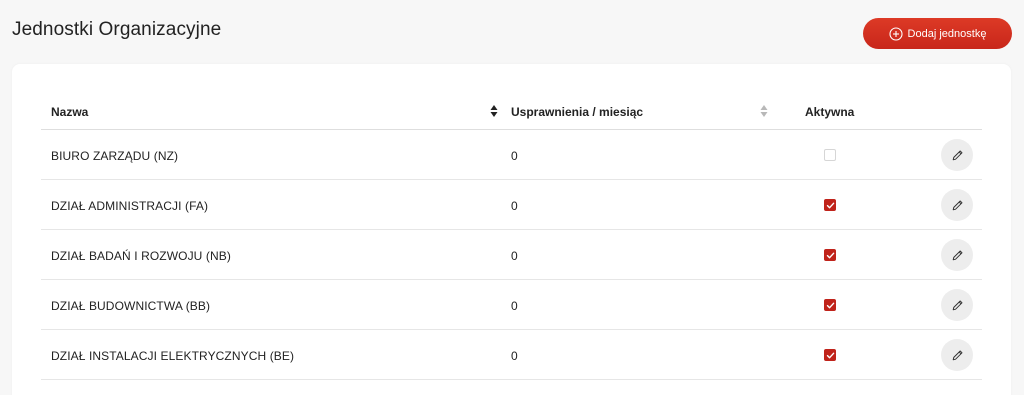  I want to click on column-header-name: Nazwa, so click(69, 112).